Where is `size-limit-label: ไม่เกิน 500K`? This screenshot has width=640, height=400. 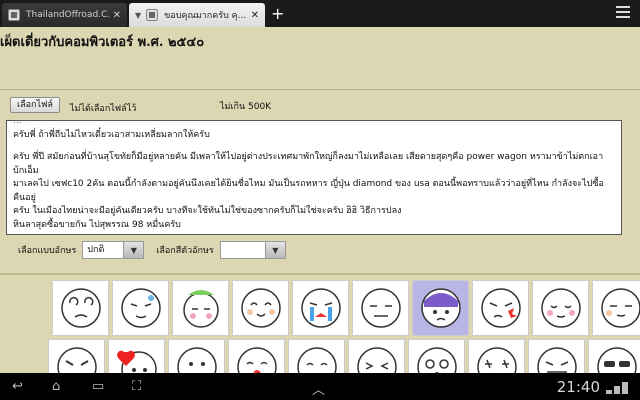 size-limit-label: ไม่เกิน 500K is located at coordinates (246, 107).